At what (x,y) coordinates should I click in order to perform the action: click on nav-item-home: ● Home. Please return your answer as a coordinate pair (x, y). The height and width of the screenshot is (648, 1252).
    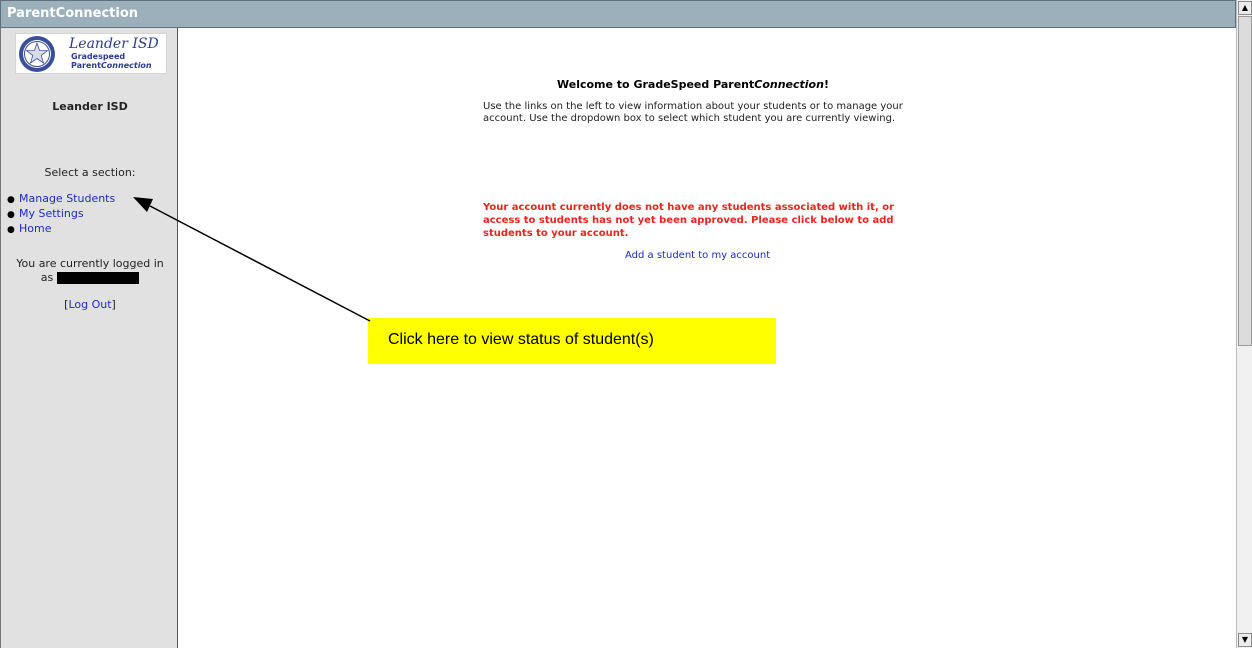
    Looking at the image, I should click on (61, 229).